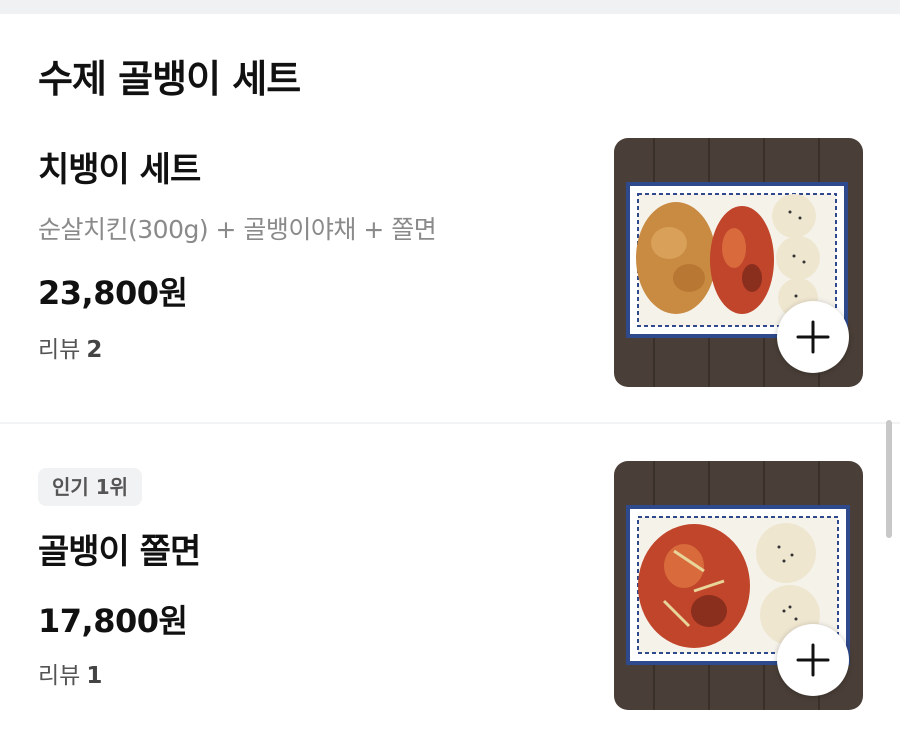 The width and height of the screenshot is (900, 732). I want to click on popular-badge: 인기 1위, so click(90, 487).